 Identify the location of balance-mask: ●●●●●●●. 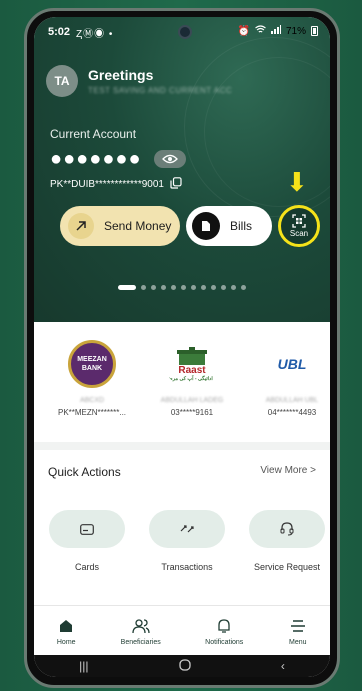
(96, 159).